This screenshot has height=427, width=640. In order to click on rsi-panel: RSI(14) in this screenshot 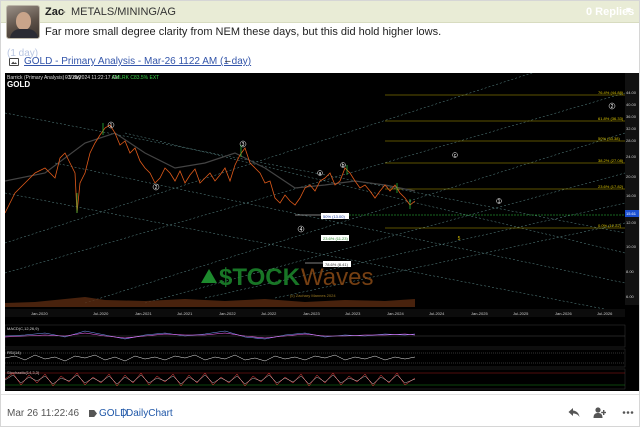, I will do `click(315, 358)`.